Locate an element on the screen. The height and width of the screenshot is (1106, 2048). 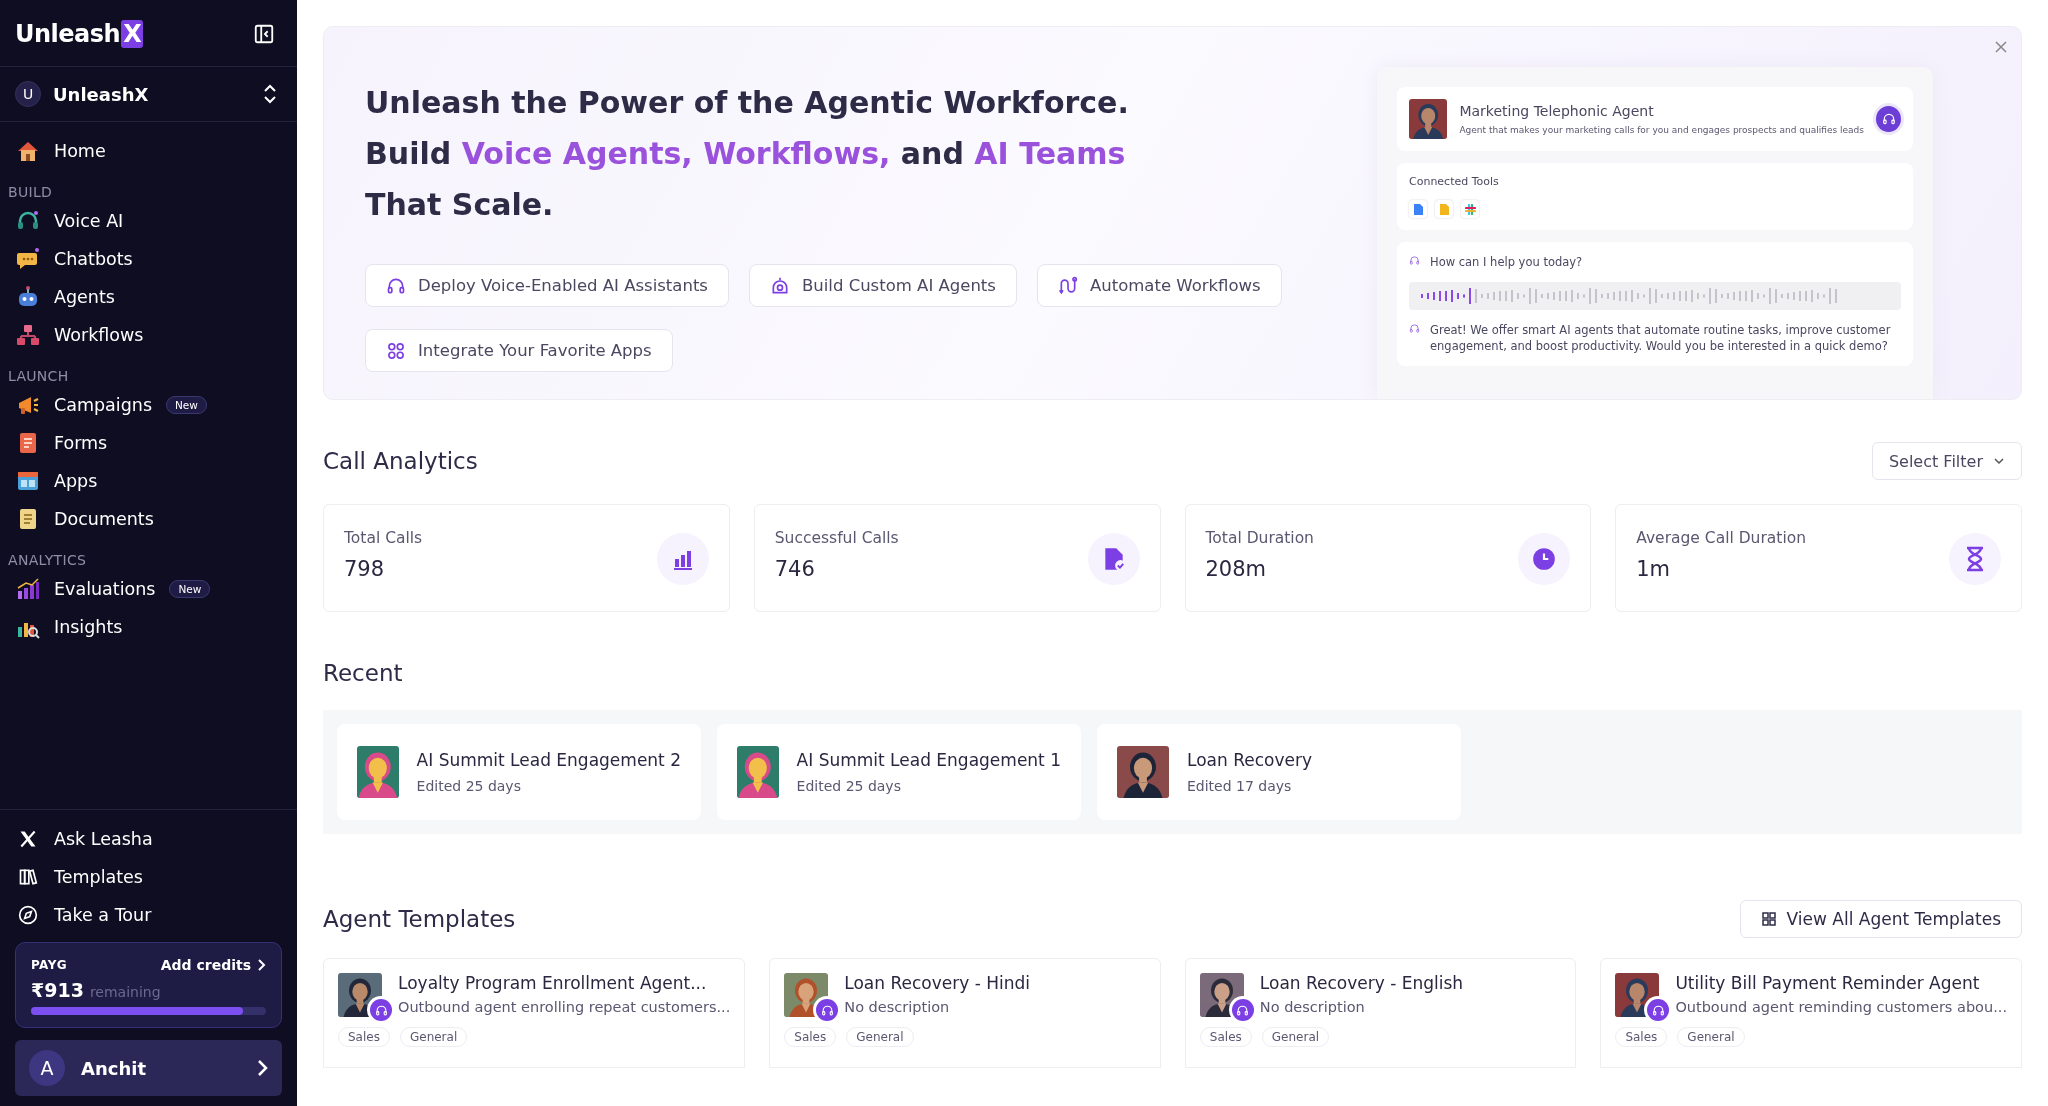
chevron-down-icon is located at coordinates (1999, 461).